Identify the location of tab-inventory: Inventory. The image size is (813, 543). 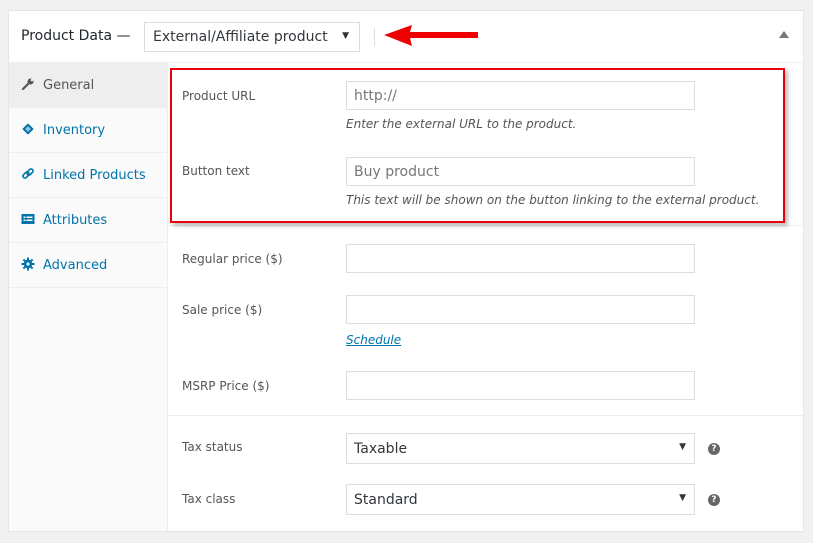
(88, 130).